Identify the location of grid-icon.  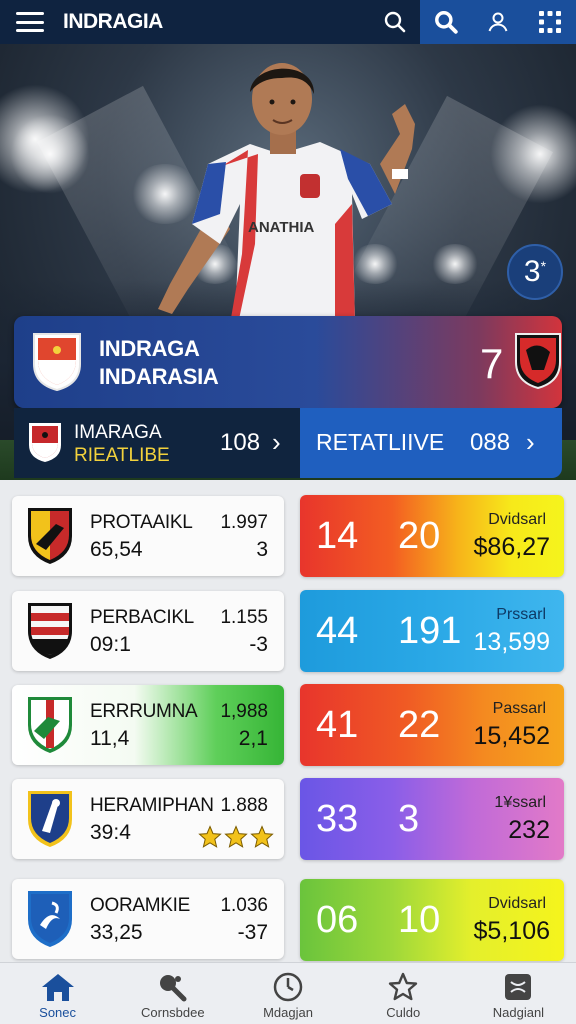
(550, 22).